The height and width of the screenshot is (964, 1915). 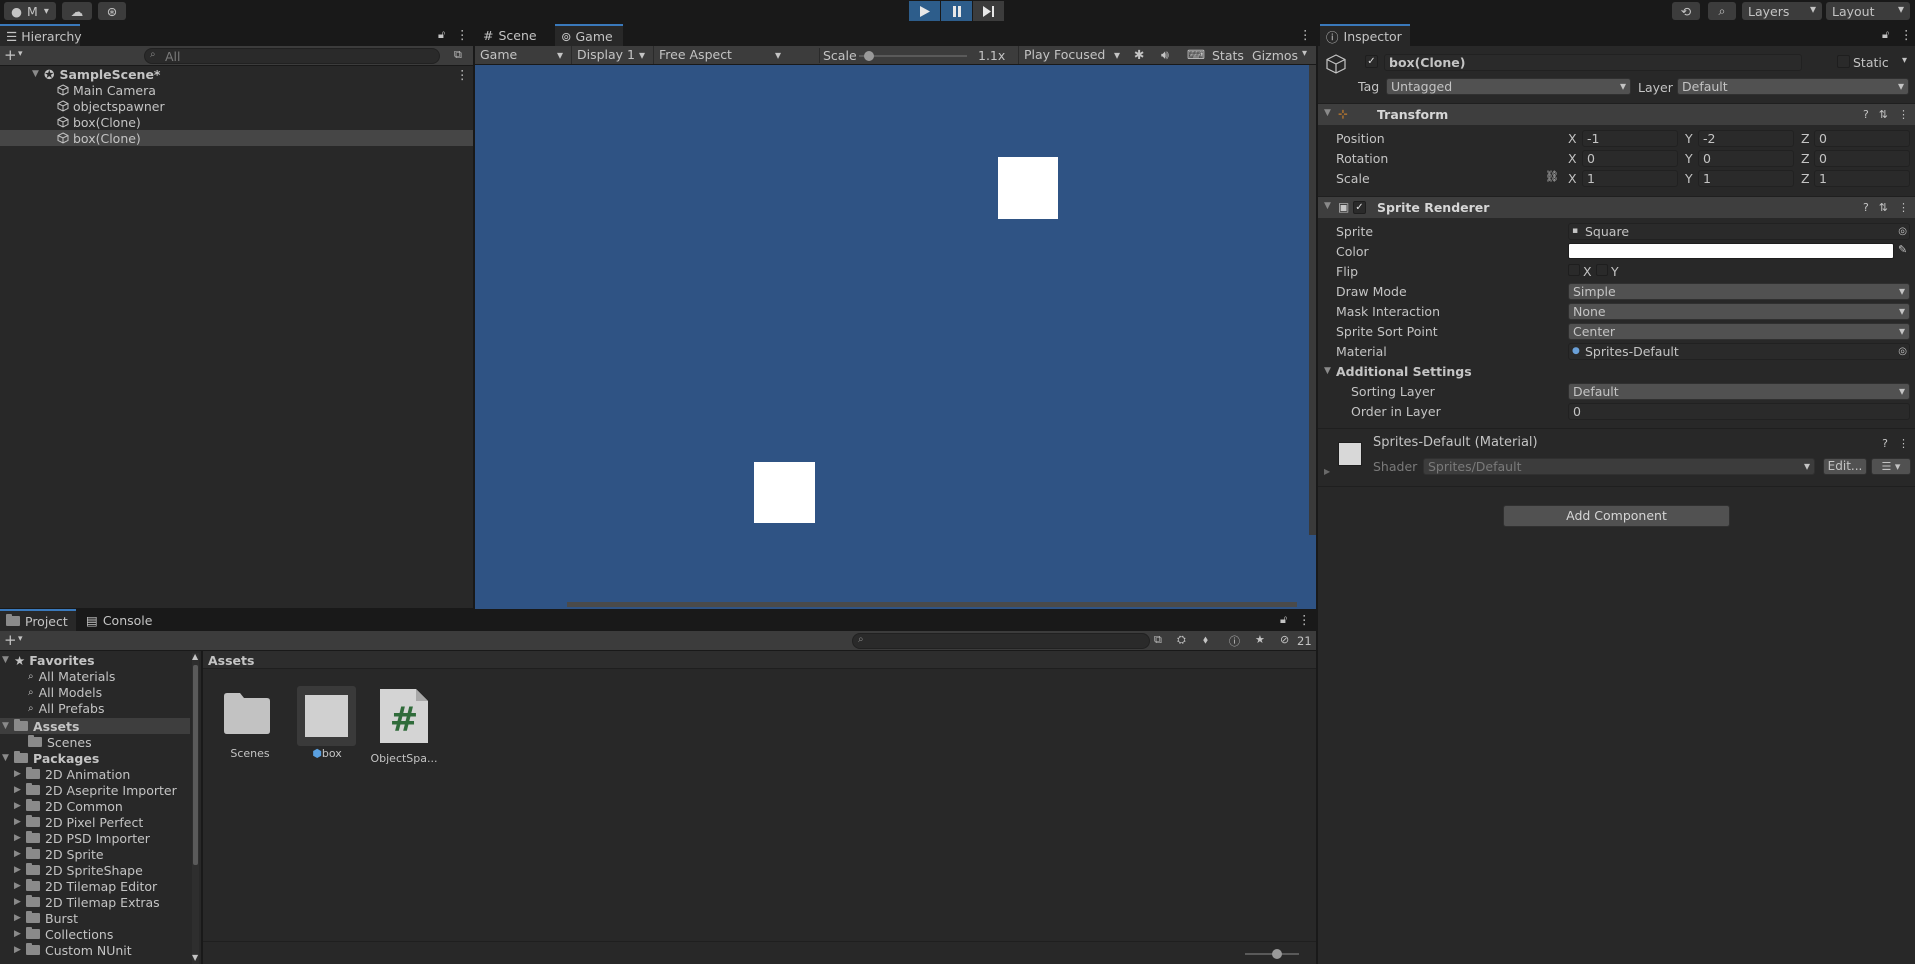 I want to click on package-item: ▶ 2D Animation, so click(x=72, y=774).